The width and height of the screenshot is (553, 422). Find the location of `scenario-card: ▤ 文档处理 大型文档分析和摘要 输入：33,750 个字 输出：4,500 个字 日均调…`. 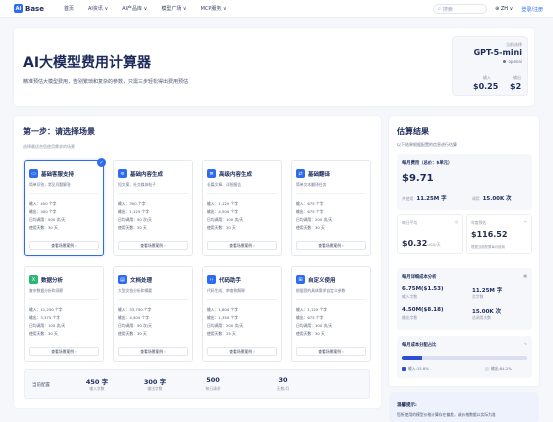

scenario-card: ▤ 文档处理 大型文档分析和摘要 输入：33,750 个字 输出：4,500 个字 日均调… is located at coordinates (153, 314).